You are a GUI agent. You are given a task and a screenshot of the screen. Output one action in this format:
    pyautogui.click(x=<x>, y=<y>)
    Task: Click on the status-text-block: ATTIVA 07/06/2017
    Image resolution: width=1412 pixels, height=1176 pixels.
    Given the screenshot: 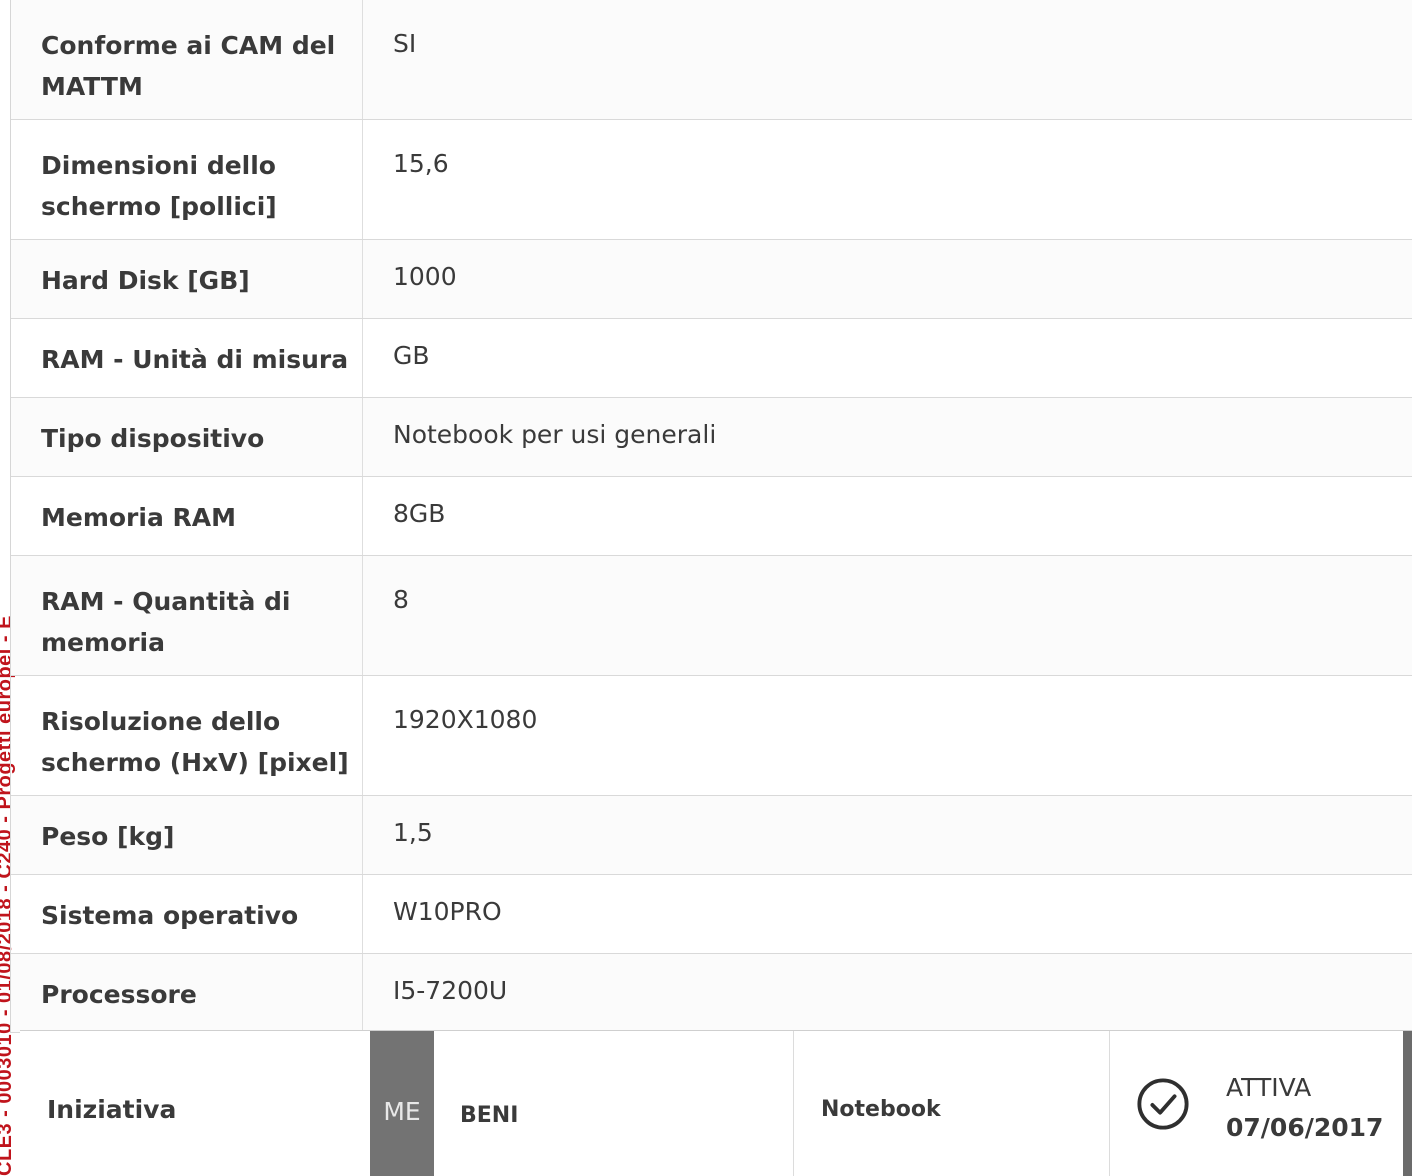 What is the action you would take?
    pyautogui.click(x=1304, y=1108)
    